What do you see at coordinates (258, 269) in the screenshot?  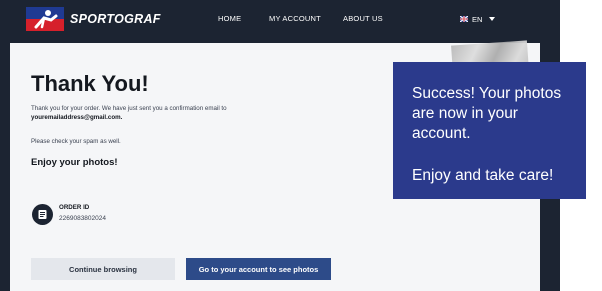 I see `go-to-account-button: Go to your account to see photos` at bounding box center [258, 269].